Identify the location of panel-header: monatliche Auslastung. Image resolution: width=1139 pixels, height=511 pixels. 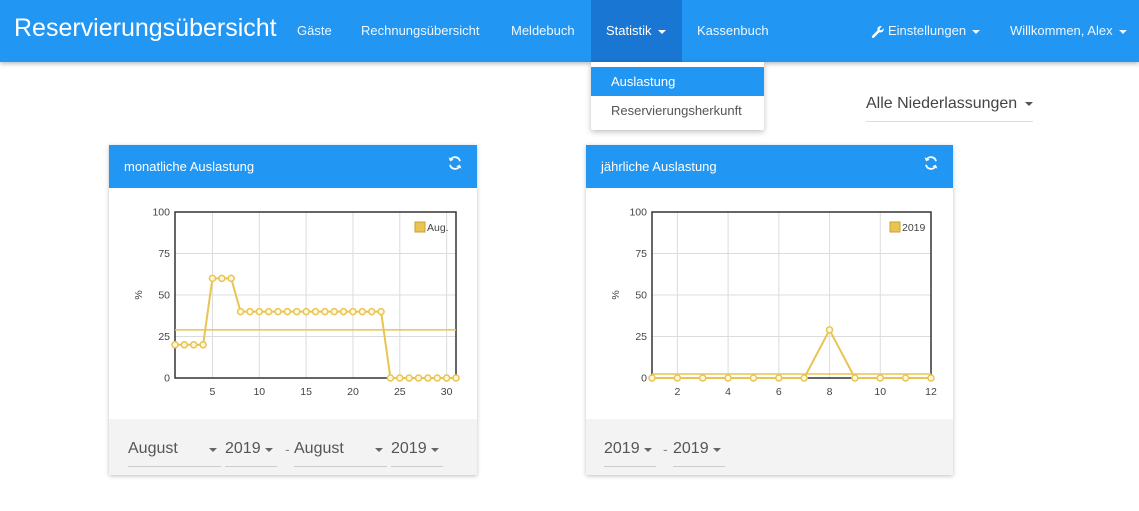
(293, 166).